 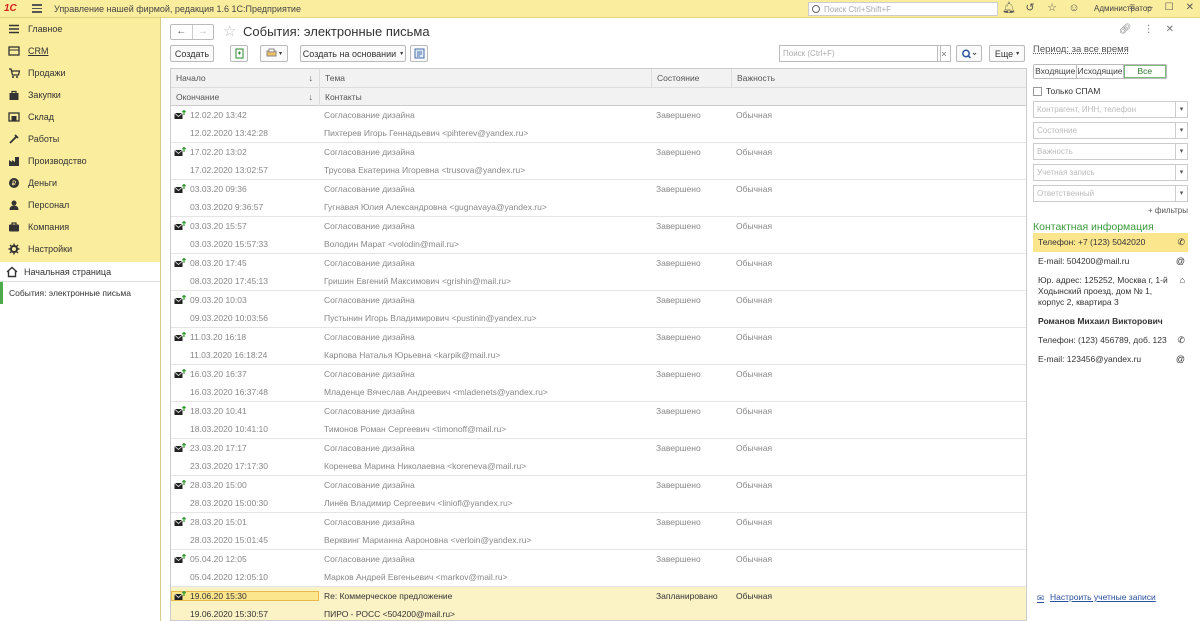 What do you see at coordinates (1150, 7) in the screenshot?
I see `minimize-icon: –` at bounding box center [1150, 7].